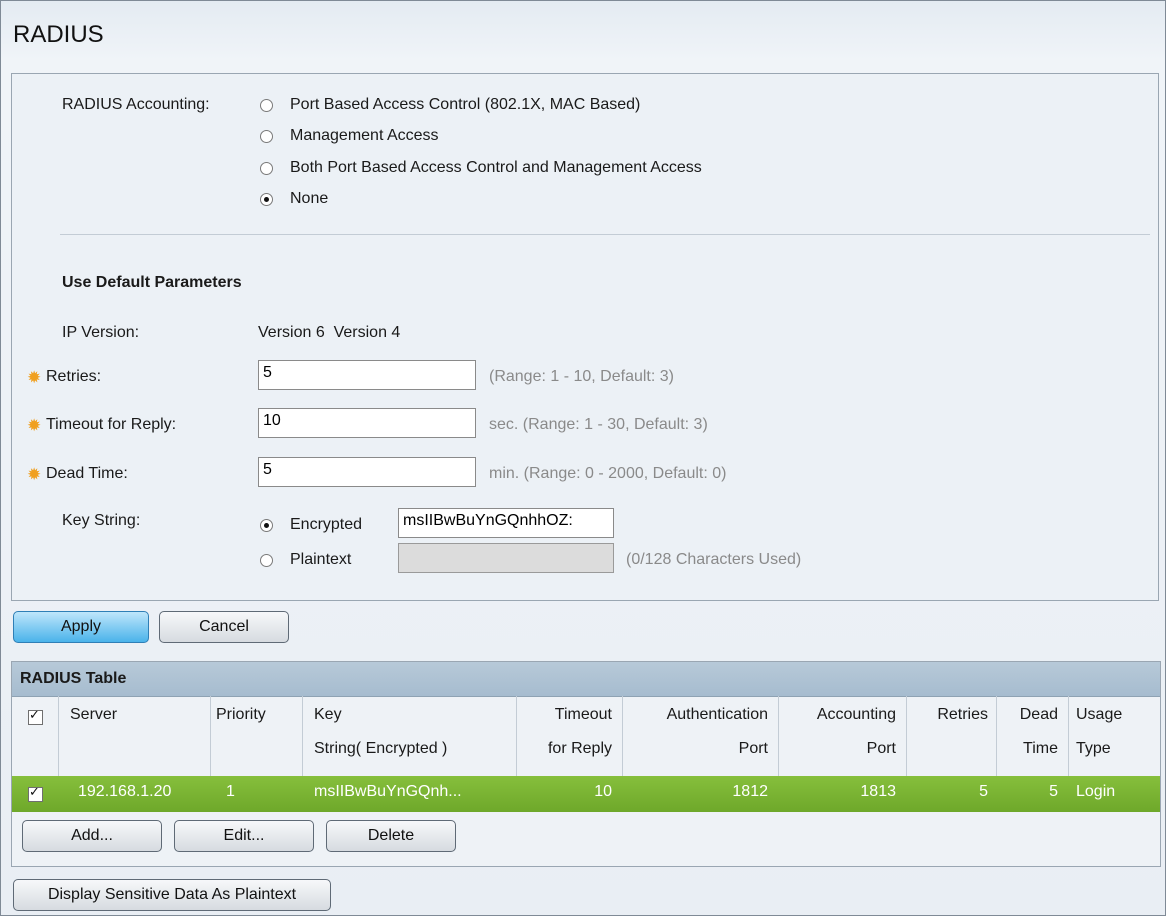  What do you see at coordinates (309, 198) in the screenshot?
I see `accounting-option-none: None` at bounding box center [309, 198].